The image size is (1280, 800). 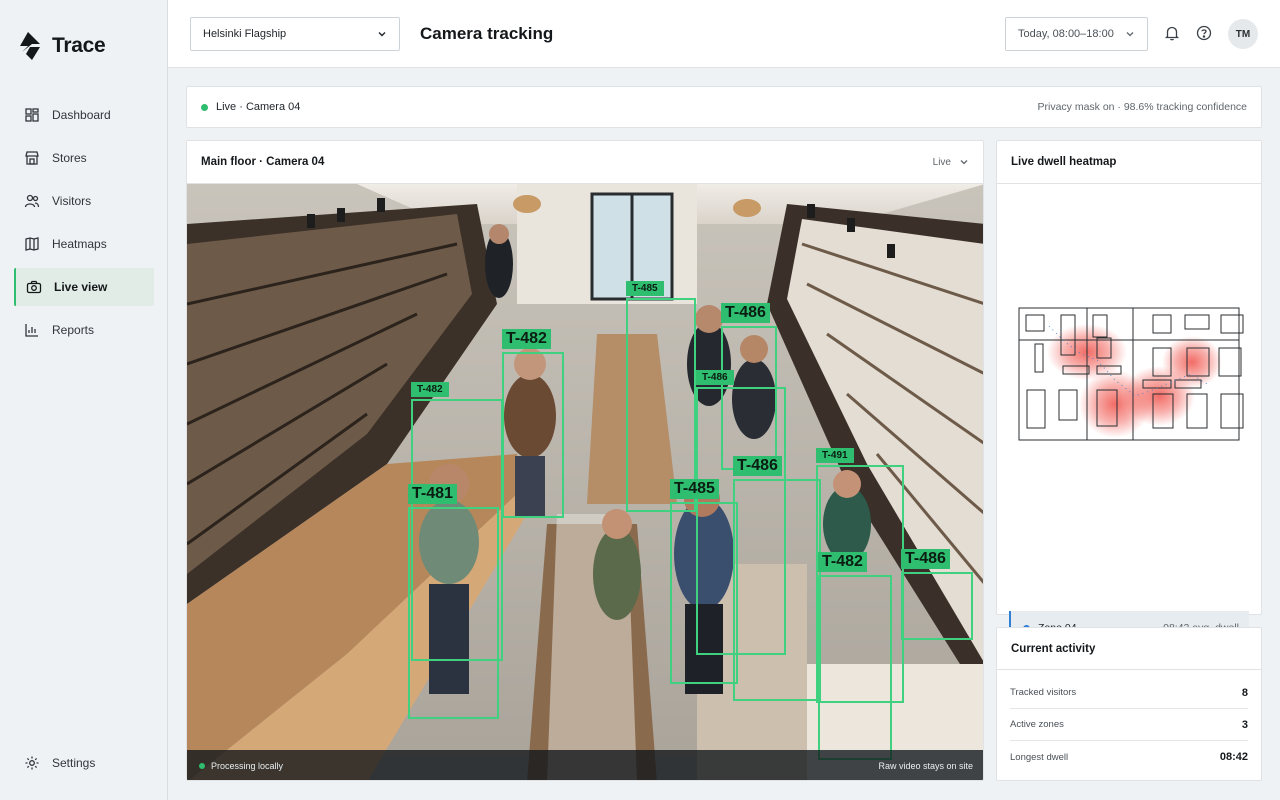 What do you see at coordinates (32, 115) in the screenshot?
I see `dashboard-icon` at bounding box center [32, 115].